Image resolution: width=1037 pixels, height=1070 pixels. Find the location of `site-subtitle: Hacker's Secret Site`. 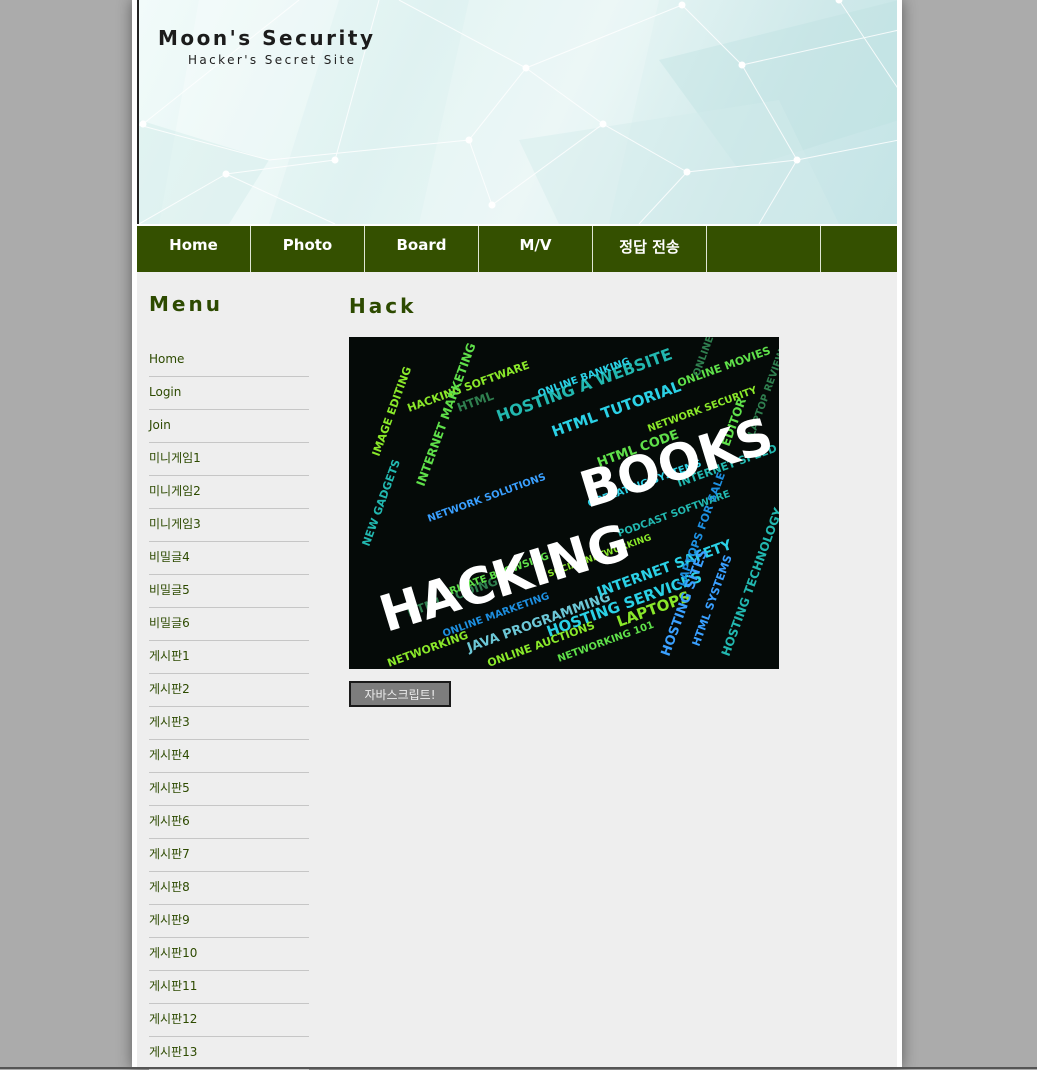

site-subtitle: Hacker's Secret Site is located at coordinates (272, 60).